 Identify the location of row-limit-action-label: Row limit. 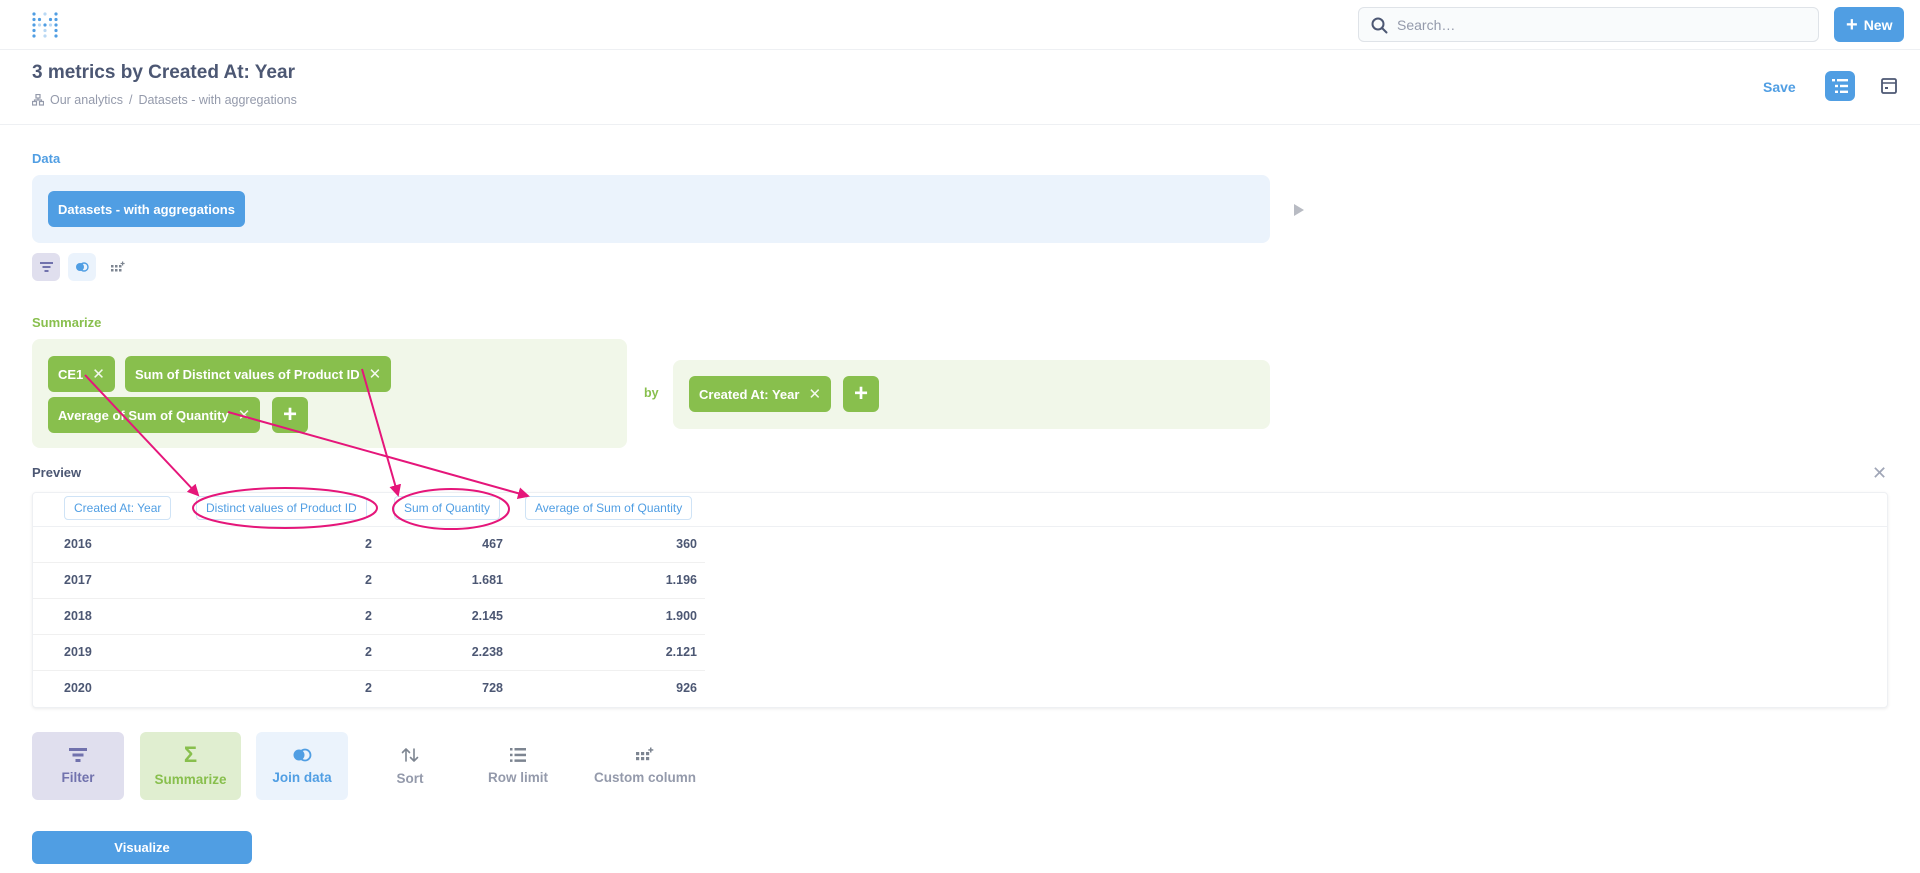
(518, 777).